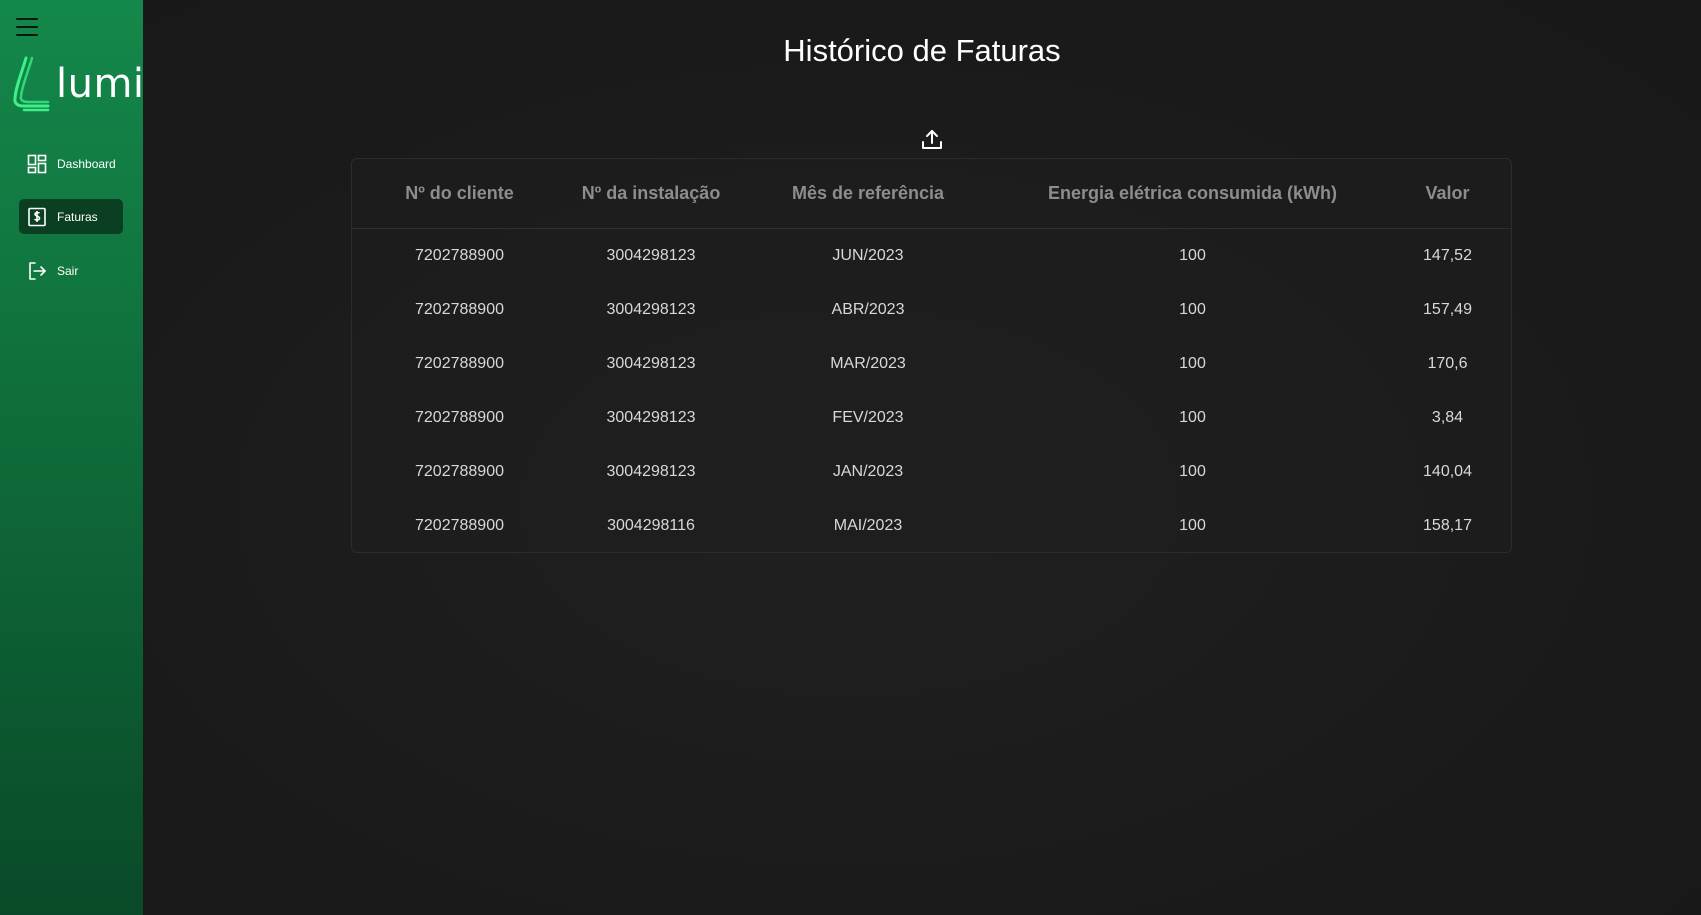 This screenshot has height=915, width=1701. I want to click on cell-reference-month: MAI/2023, so click(868, 525).